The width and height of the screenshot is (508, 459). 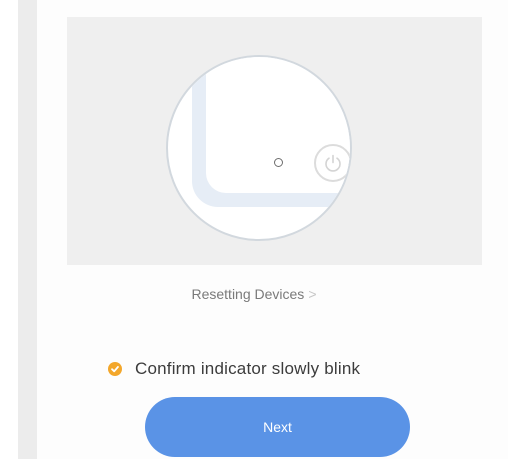 I want to click on check-circle-icon, so click(x=115, y=369).